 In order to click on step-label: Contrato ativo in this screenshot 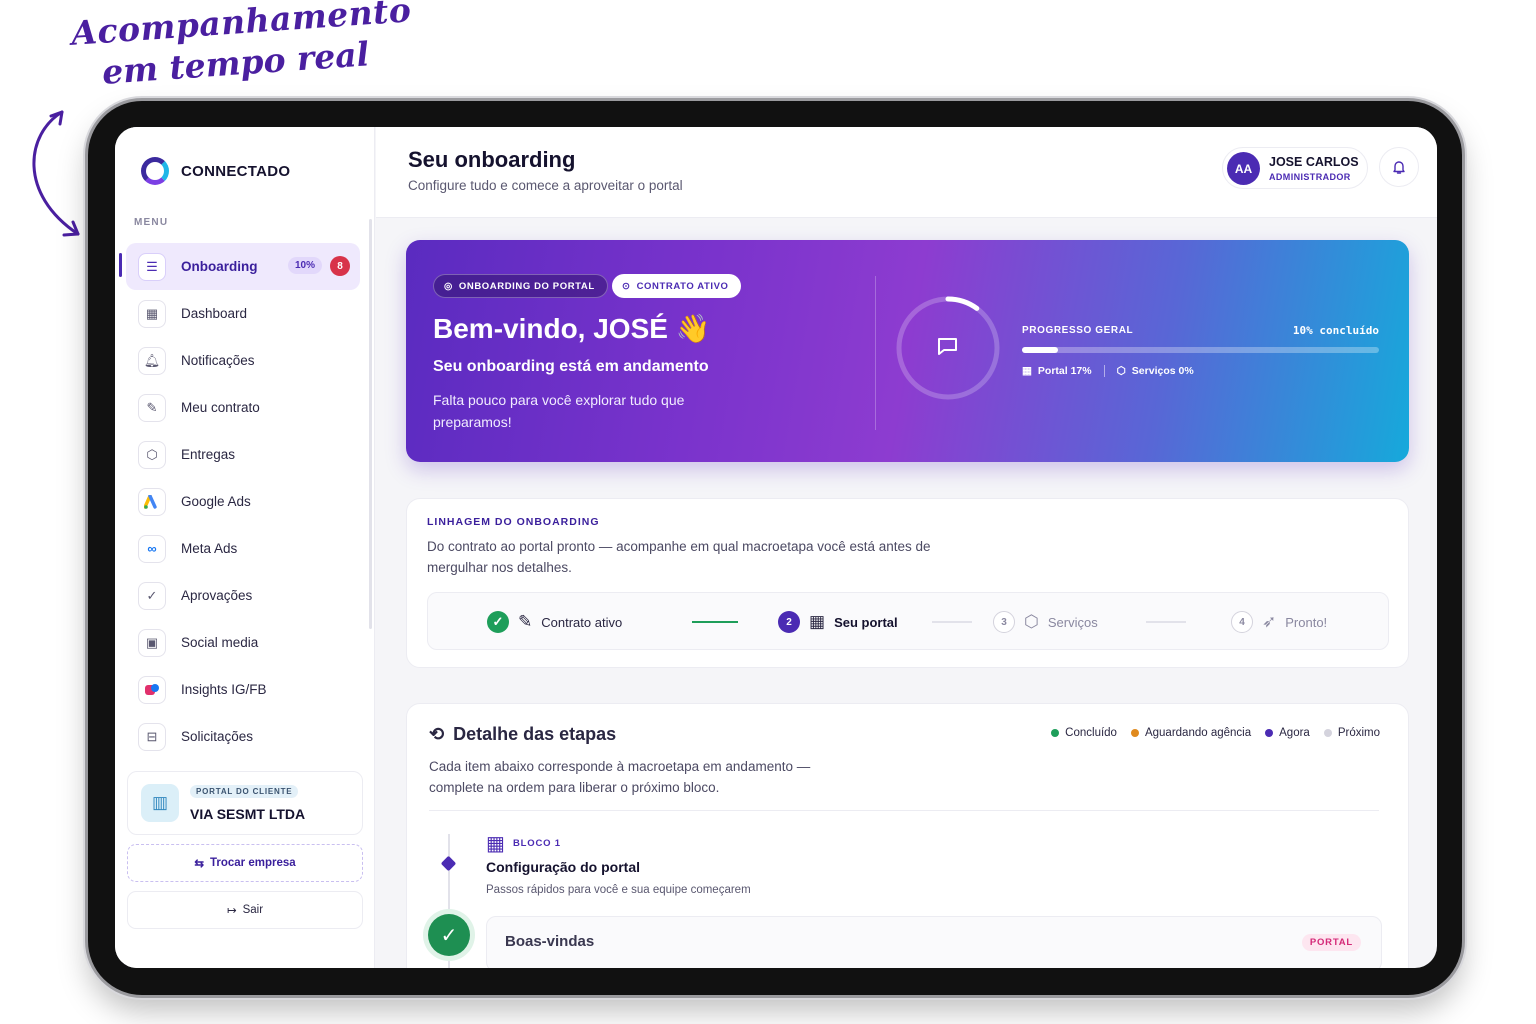, I will do `click(582, 622)`.